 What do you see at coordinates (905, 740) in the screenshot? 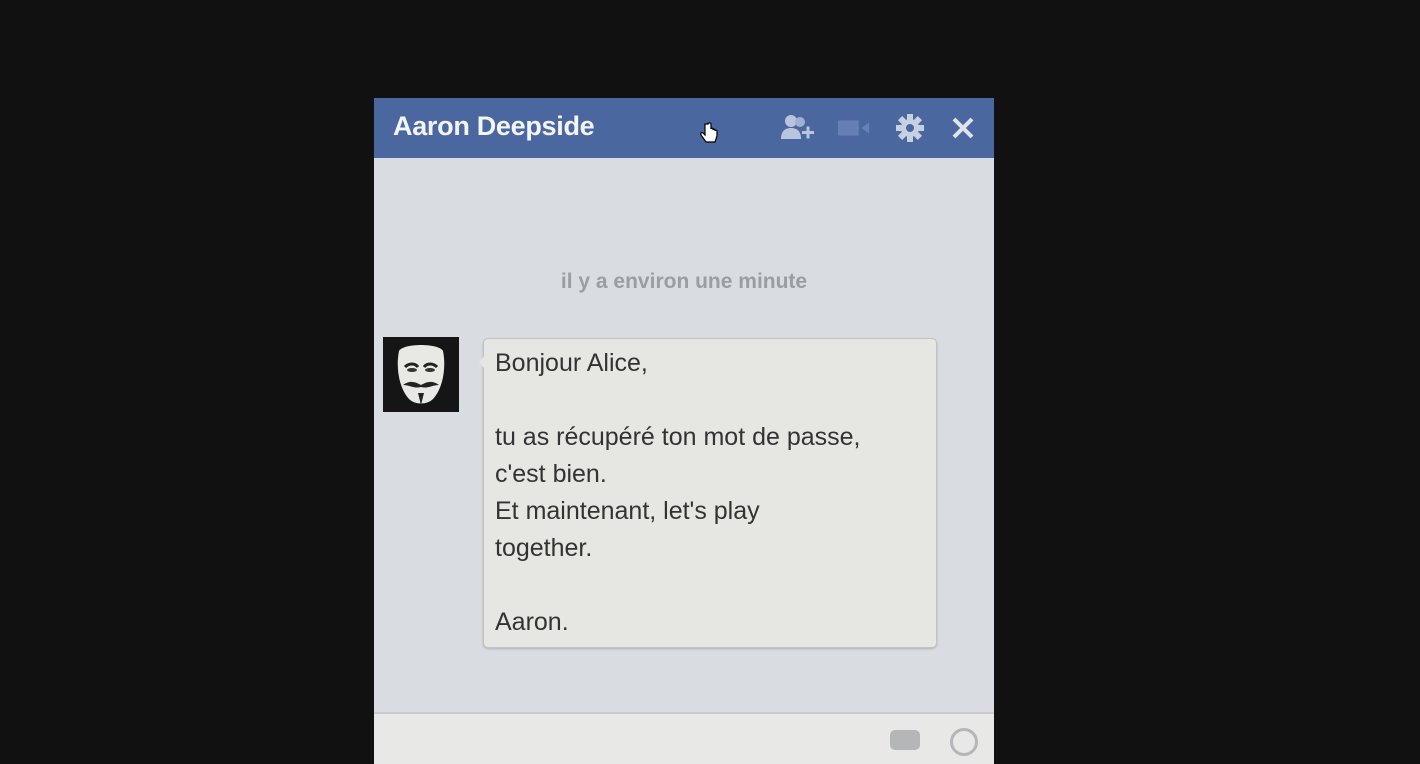
I see `camera-icon` at bounding box center [905, 740].